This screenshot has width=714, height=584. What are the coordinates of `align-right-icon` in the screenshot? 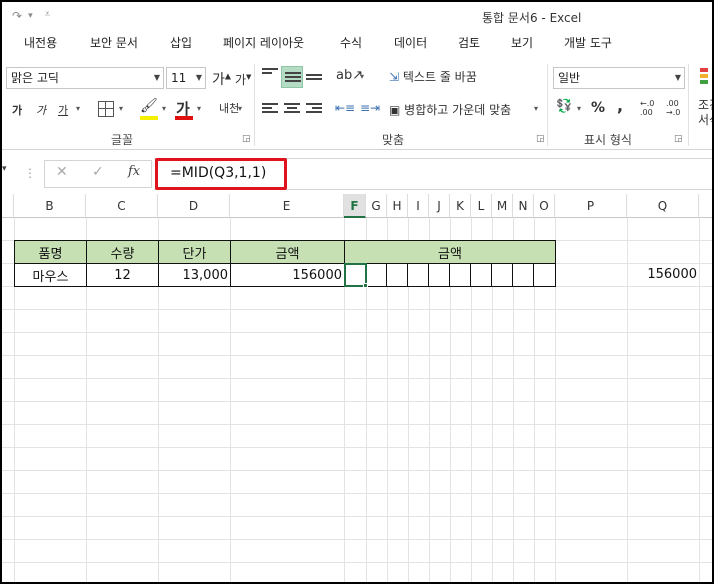 It's located at (314, 108).